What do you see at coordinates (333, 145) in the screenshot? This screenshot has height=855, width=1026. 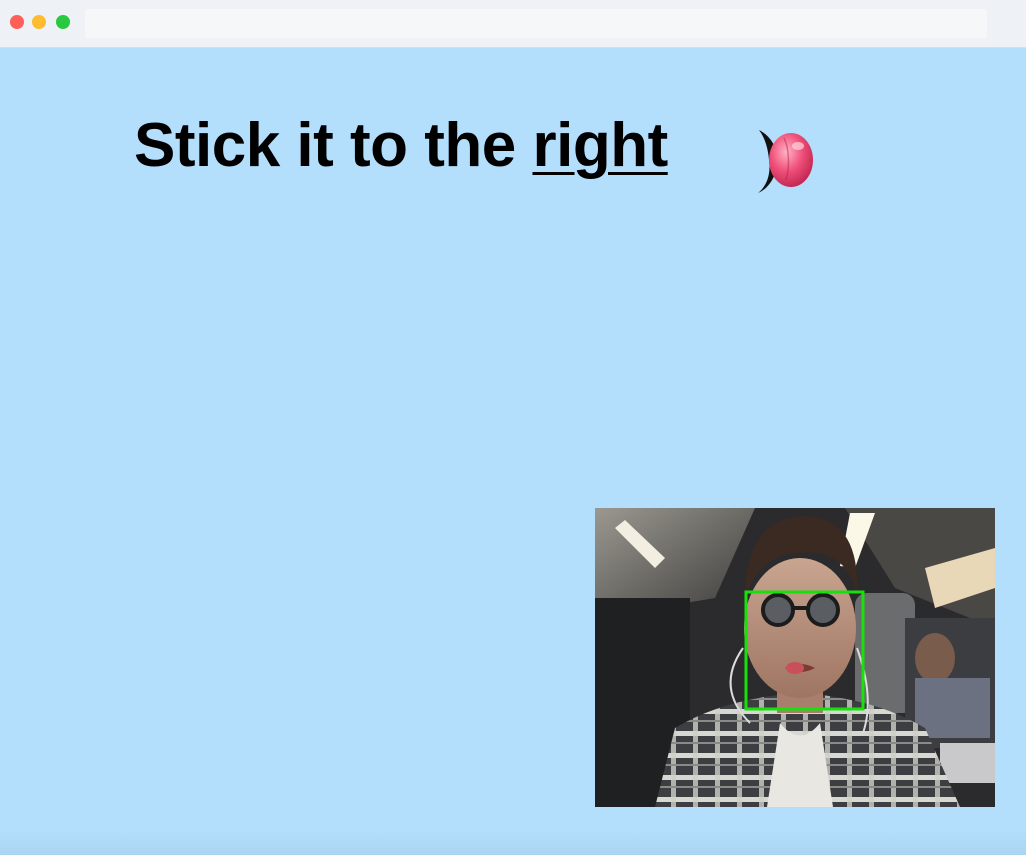 I see `instruction-text: Stick it to the` at bounding box center [333, 145].